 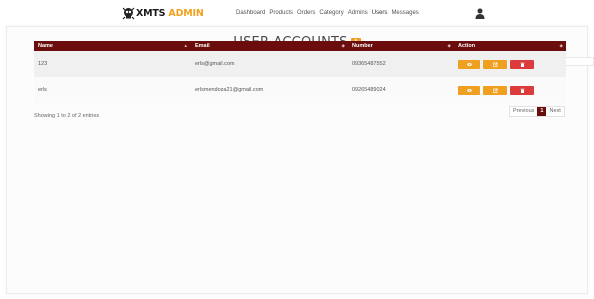 I want to click on nav-orders: Orders, so click(x=306, y=13).